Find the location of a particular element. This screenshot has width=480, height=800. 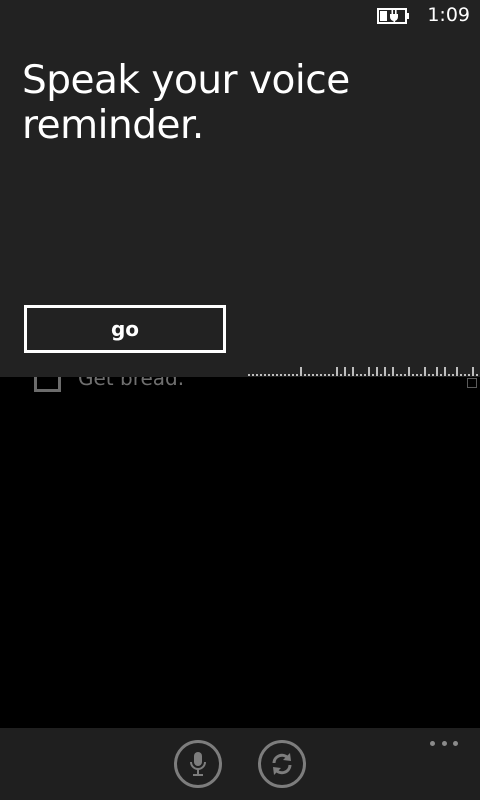

battery-charging-icon is located at coordinates (393, 16).